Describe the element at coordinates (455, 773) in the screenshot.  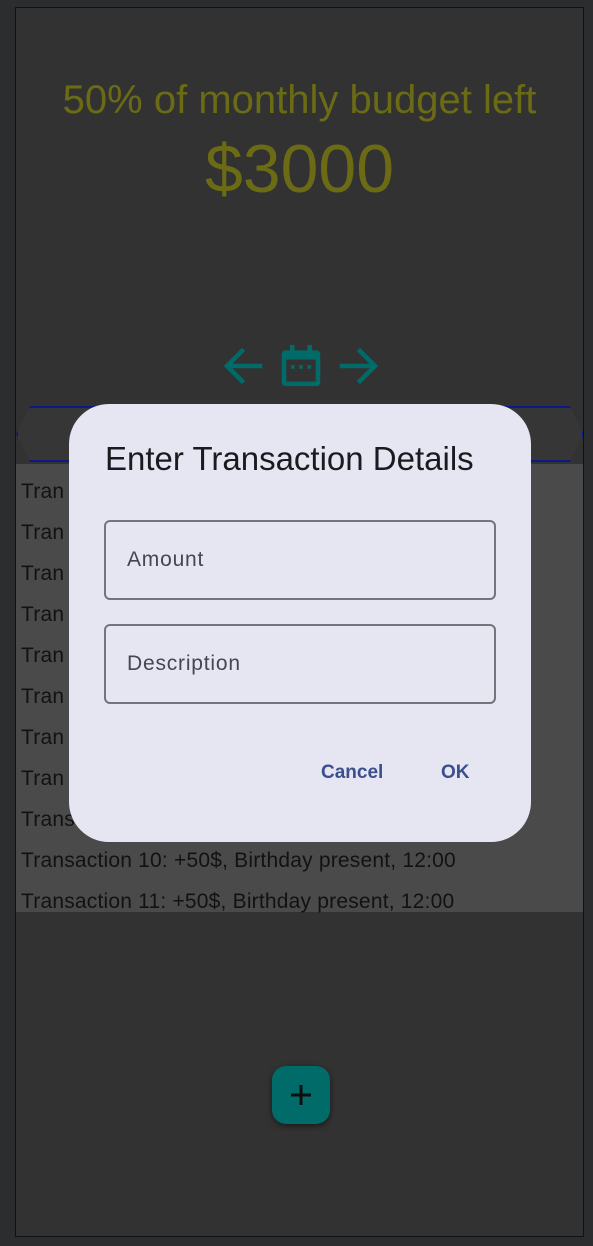
I see `ok-button: OK` at that location.